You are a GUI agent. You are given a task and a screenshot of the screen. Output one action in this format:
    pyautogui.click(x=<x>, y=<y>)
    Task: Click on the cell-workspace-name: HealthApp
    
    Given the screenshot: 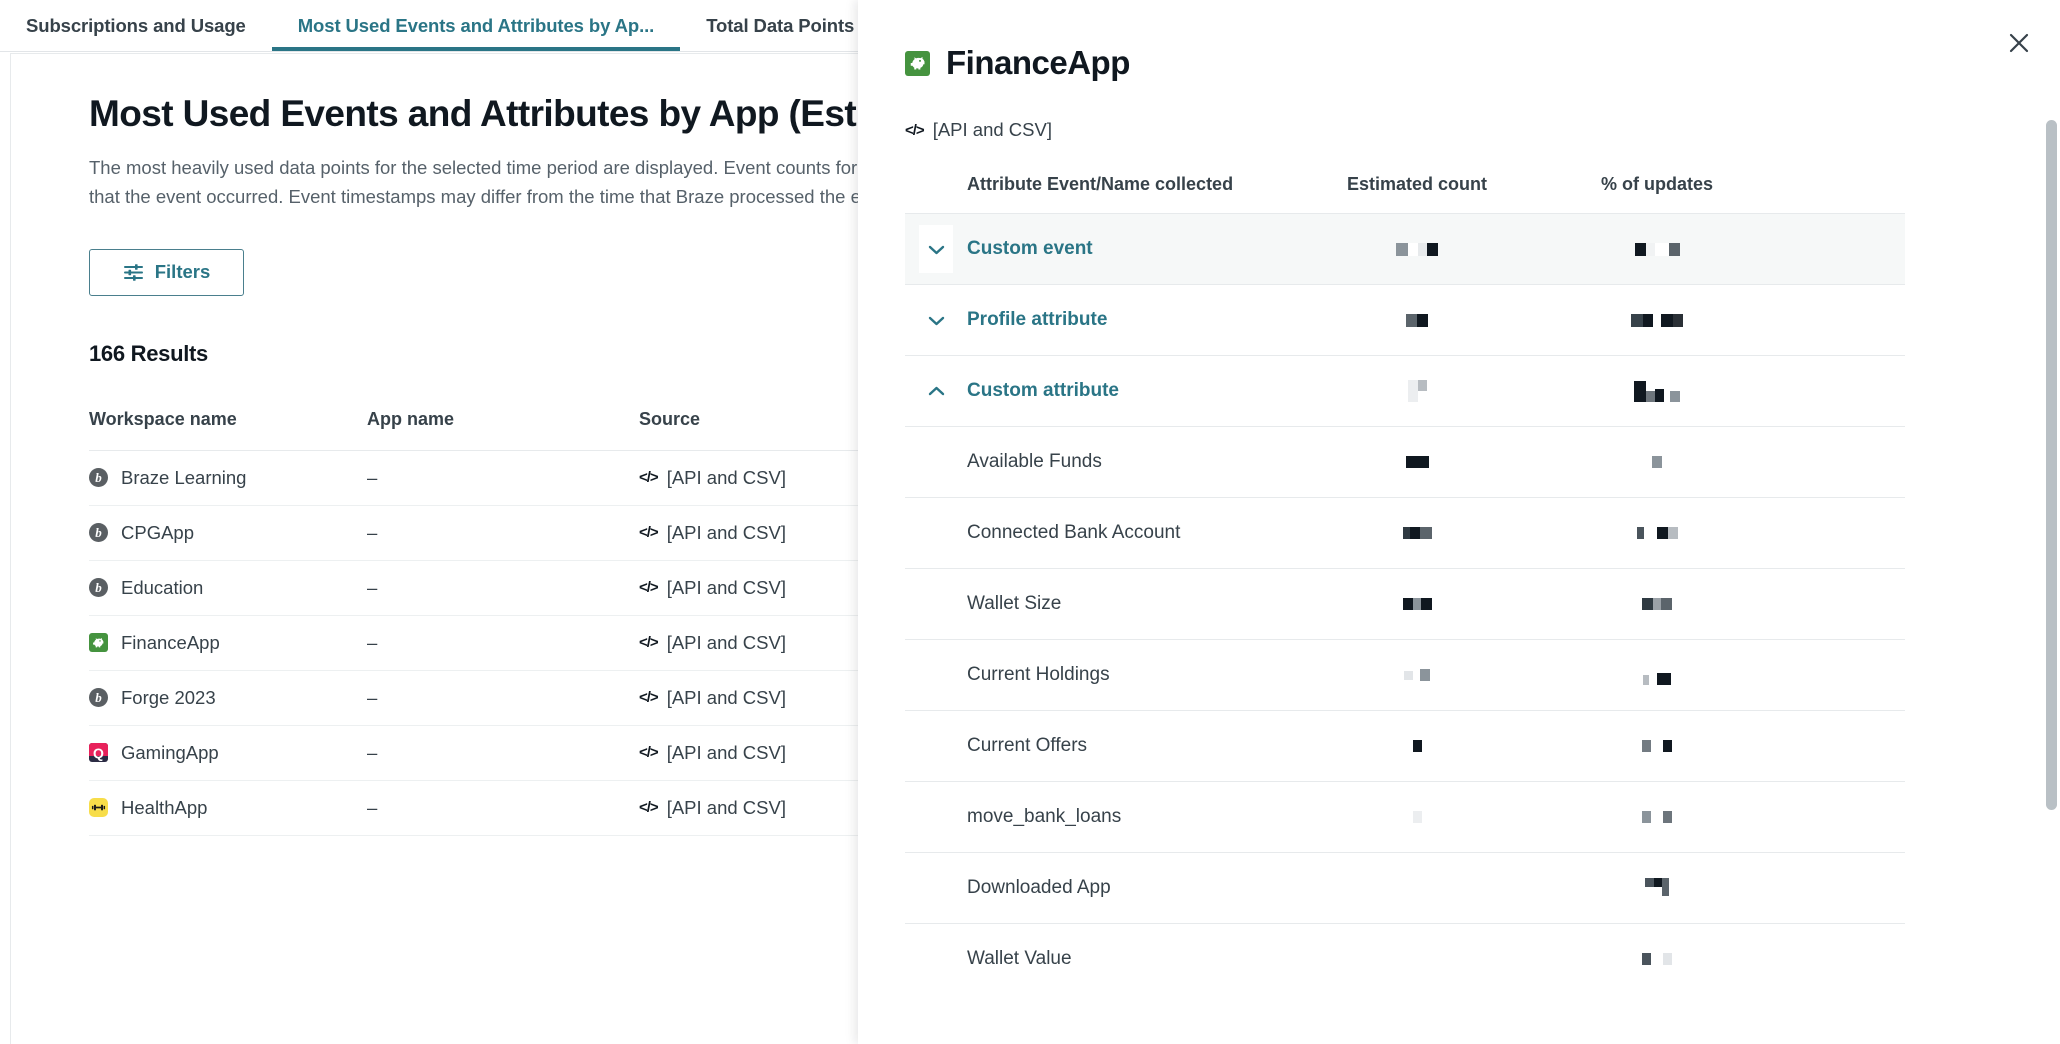 What is the action you would take?
    pyautogui.click(x=228, y=808)
    